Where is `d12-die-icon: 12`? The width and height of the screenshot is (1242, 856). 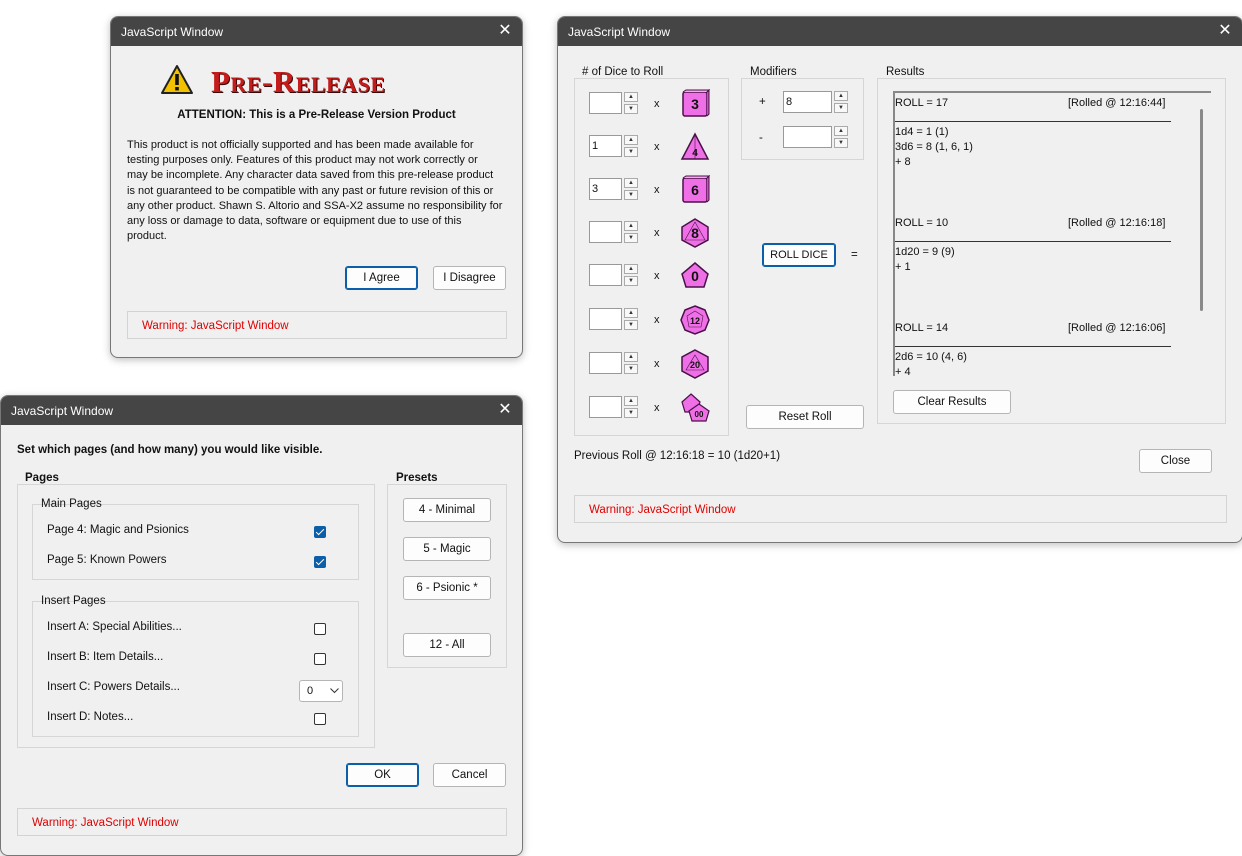 d12-die-icon: 12 is located at coordinates (695, 320).